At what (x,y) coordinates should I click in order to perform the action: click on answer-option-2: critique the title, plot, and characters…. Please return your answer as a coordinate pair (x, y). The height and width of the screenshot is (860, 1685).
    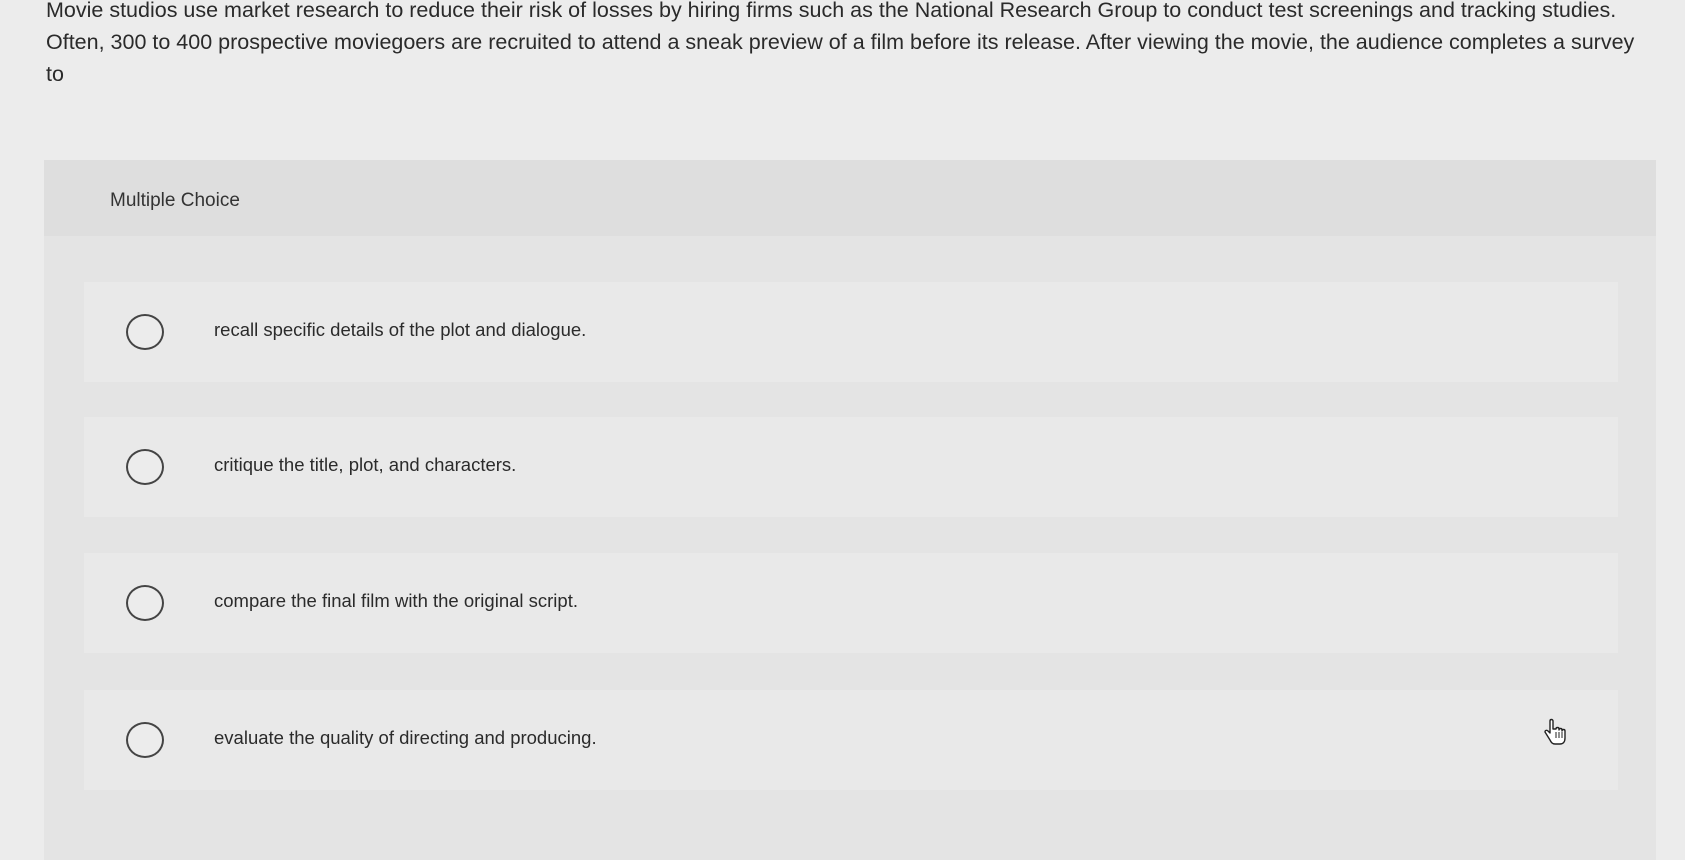
    Looking at the image, I should click on (851, 467).